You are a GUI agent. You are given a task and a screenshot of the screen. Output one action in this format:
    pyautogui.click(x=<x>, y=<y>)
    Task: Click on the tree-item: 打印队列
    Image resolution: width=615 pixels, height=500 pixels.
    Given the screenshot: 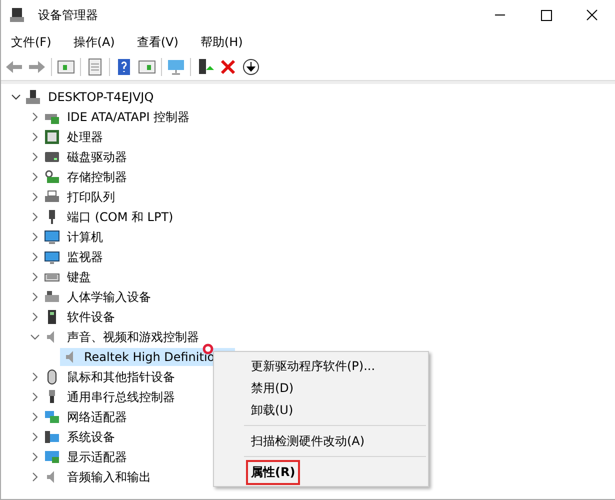 What is the action you would take?
    pyautogui.click(x=91, y=197)
    